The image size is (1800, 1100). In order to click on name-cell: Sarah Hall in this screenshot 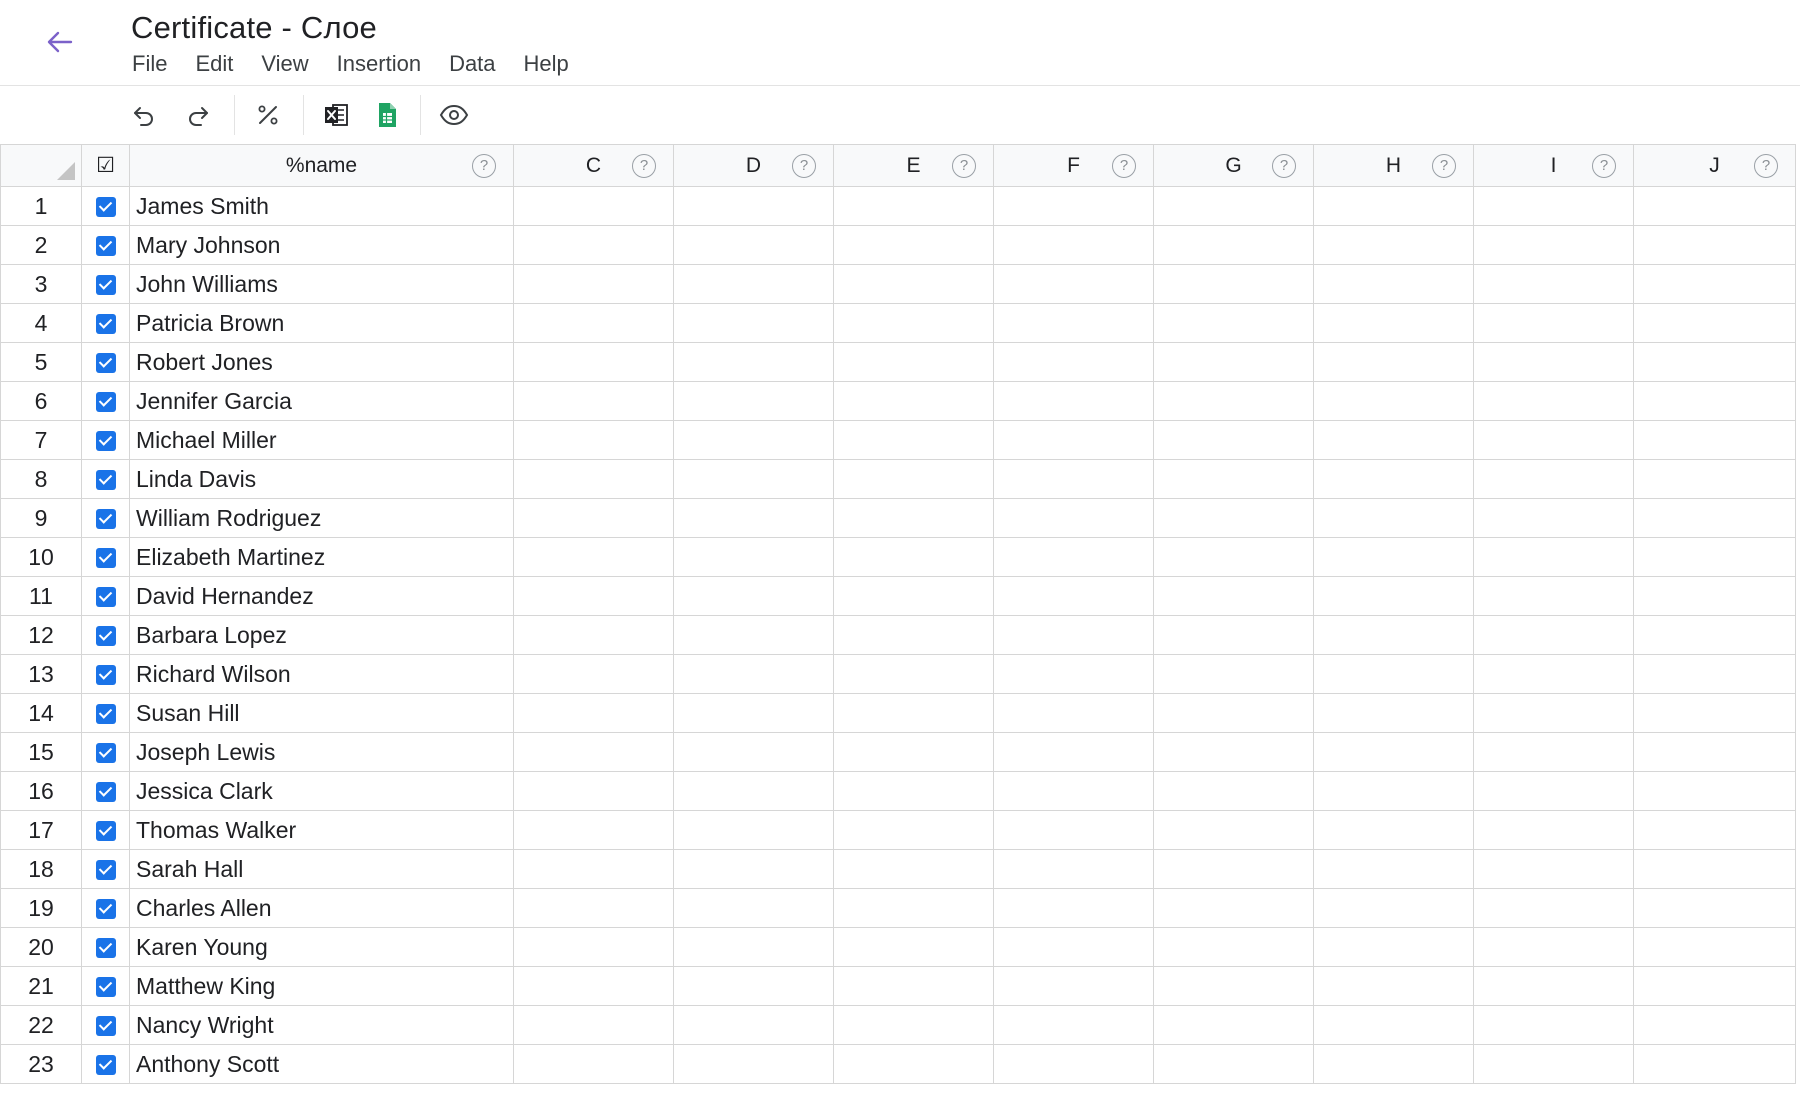, I will do `click(321, 869)`.